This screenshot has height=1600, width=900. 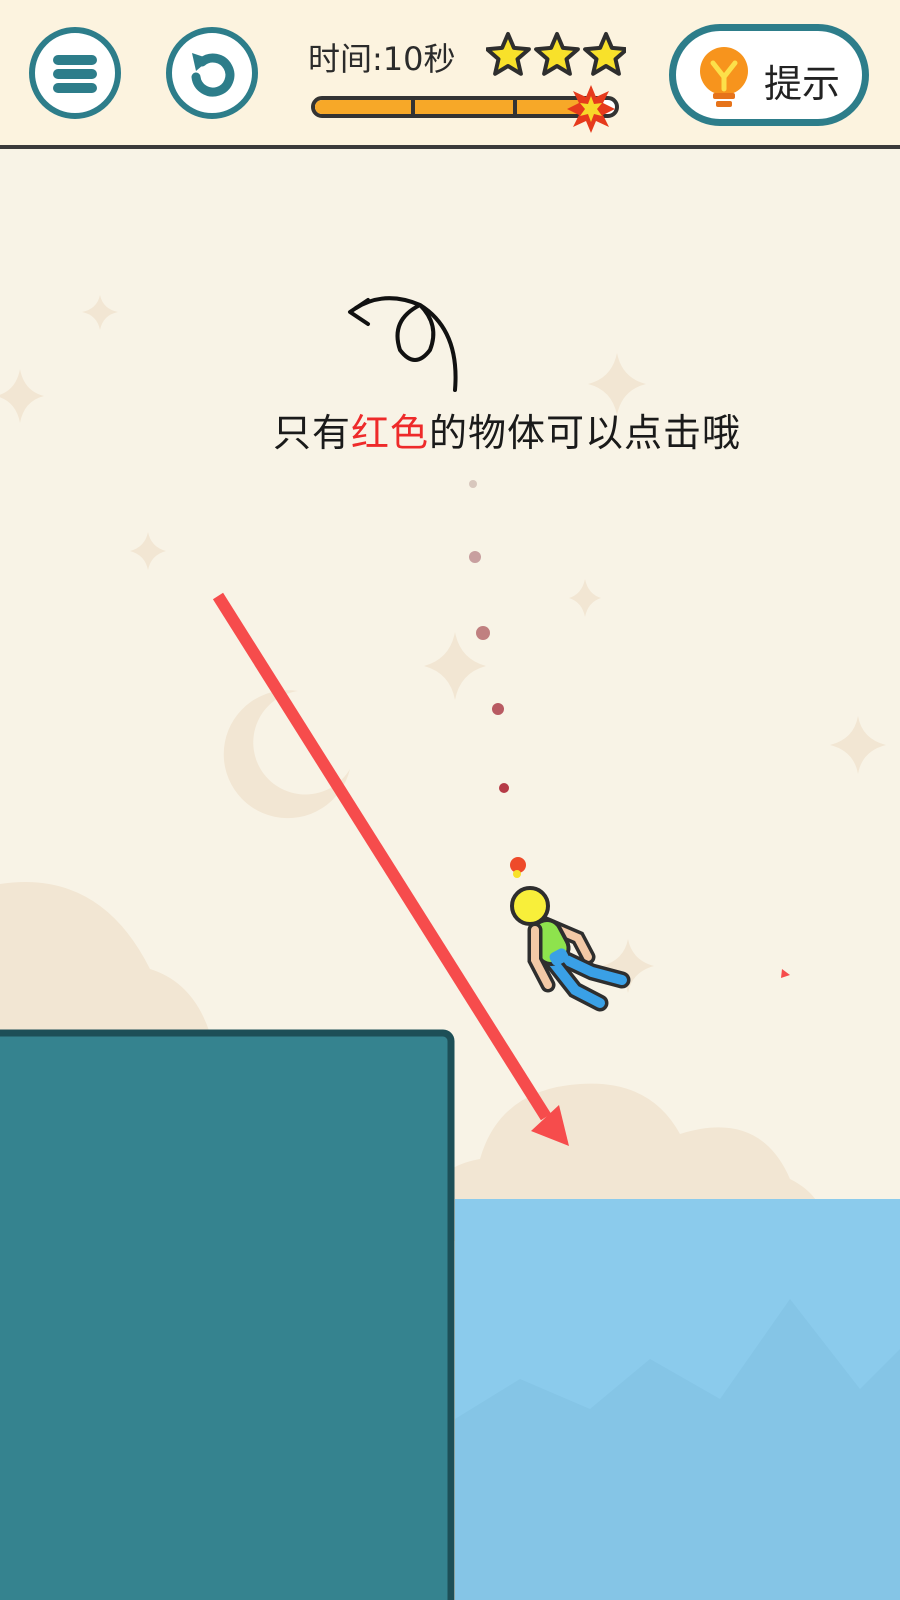 What do you see at coordinates (570, 934) in the screenshot?
I see `stickman-character` at bounding box center [570, 934].